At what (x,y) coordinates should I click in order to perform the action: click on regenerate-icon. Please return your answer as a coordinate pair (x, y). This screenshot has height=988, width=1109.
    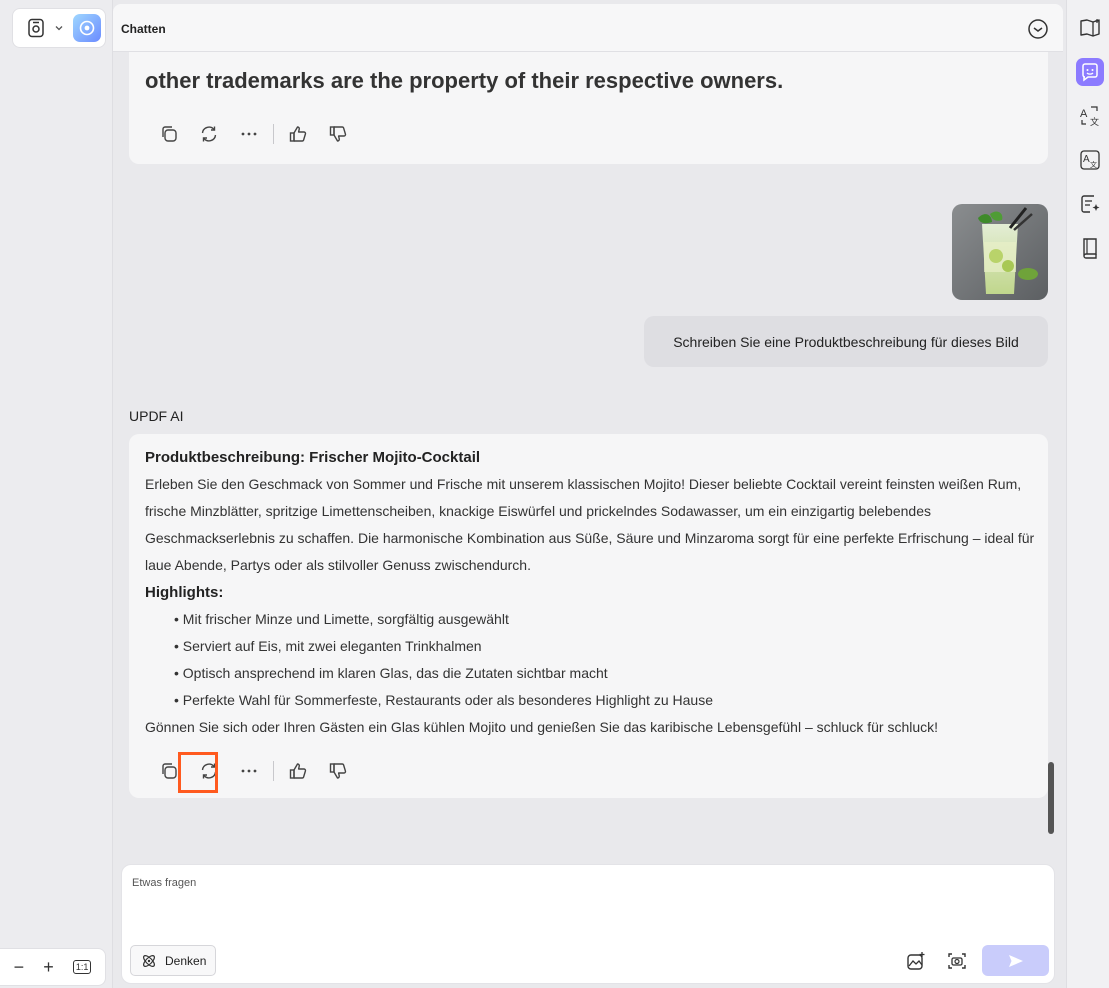
    Looking at the image, I should click on (209, 134).